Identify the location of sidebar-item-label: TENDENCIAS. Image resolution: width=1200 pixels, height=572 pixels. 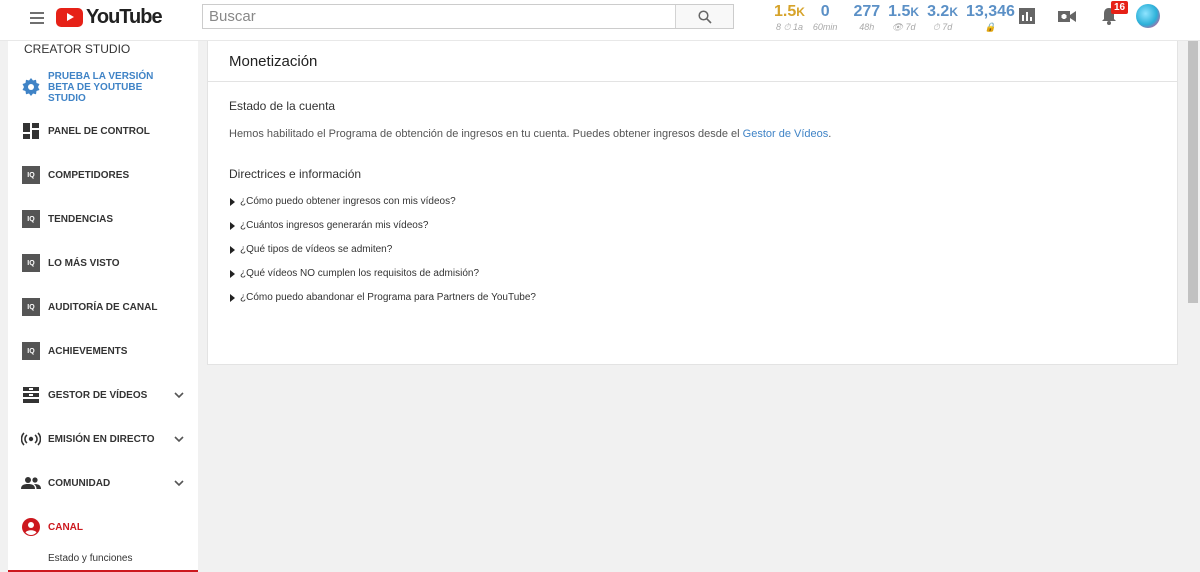
(81, 219).